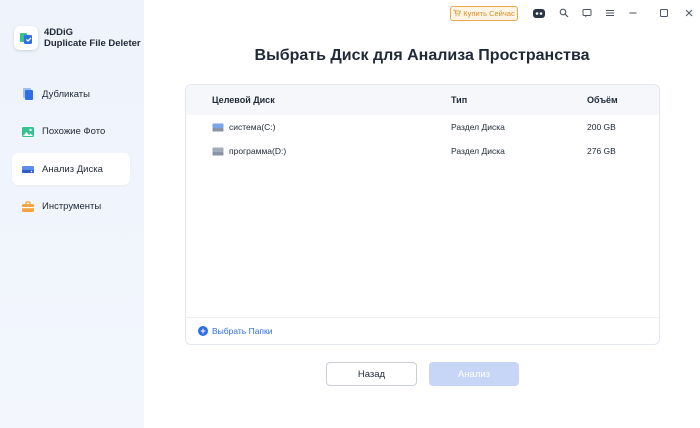 The width and height of the screenshot is (700, 428). What do you see at coordinates (371, 374) in the screenshot?
I see `back-button: Назад` at bounding box center [371, 374].